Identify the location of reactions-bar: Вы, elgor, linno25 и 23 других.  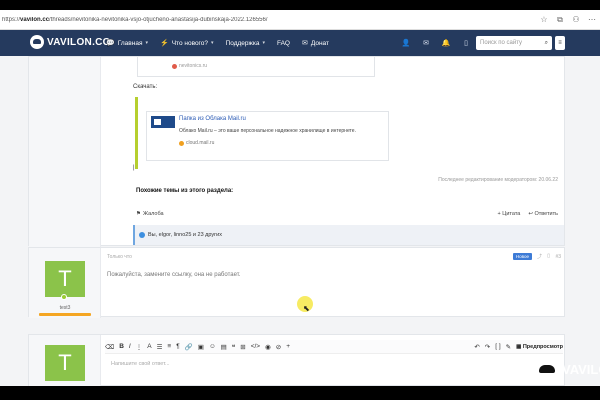
(348, 235).